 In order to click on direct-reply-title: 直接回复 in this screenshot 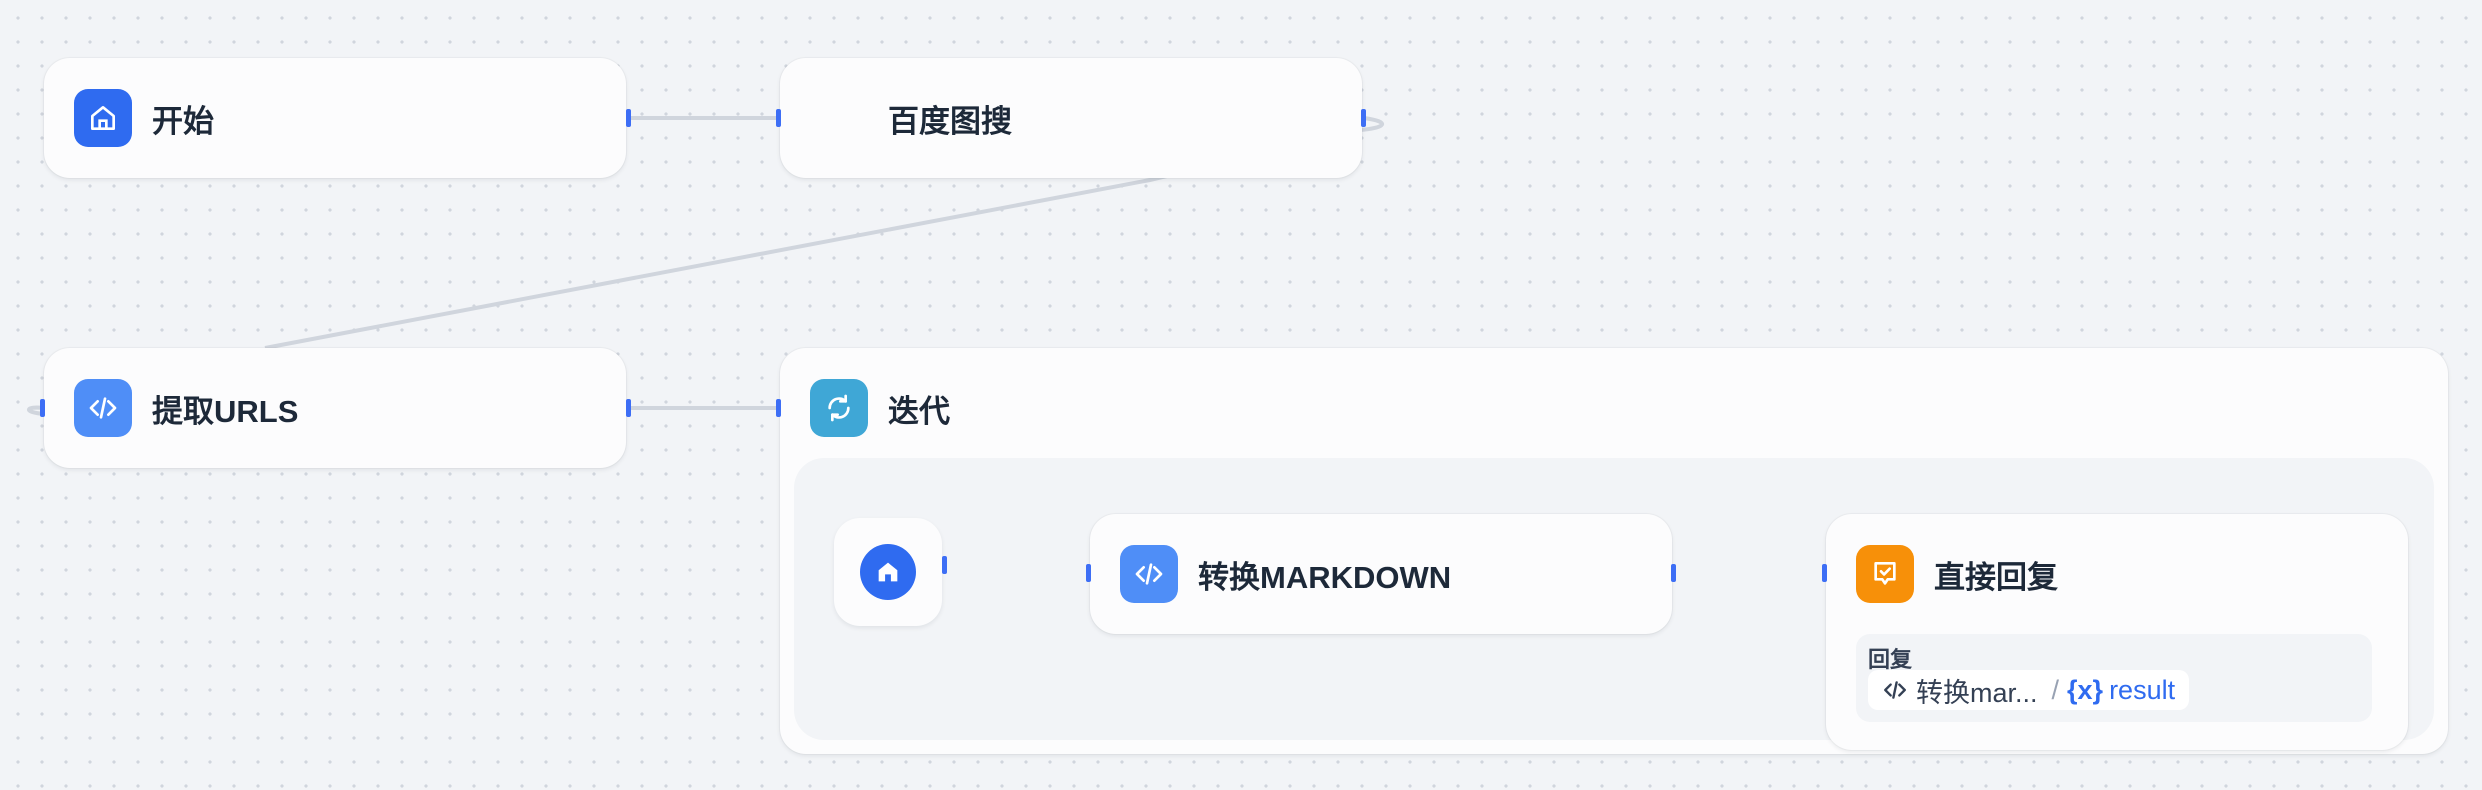, I will do `click(1996, 577)`.